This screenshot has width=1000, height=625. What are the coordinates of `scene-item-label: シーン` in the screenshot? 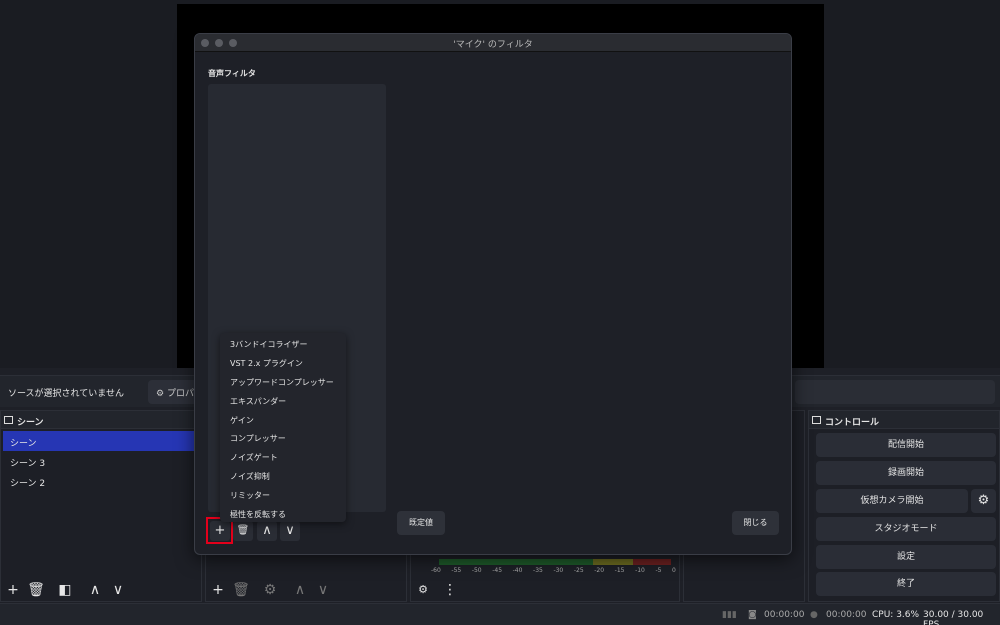 It's located at (23, 444).